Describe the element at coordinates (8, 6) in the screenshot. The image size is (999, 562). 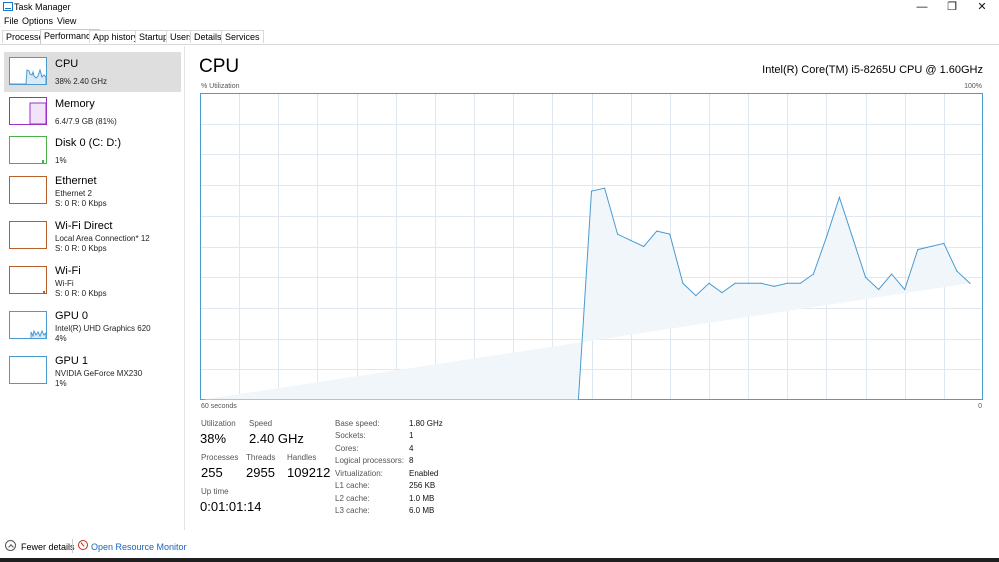
I see `task-manager-icon` at that location.